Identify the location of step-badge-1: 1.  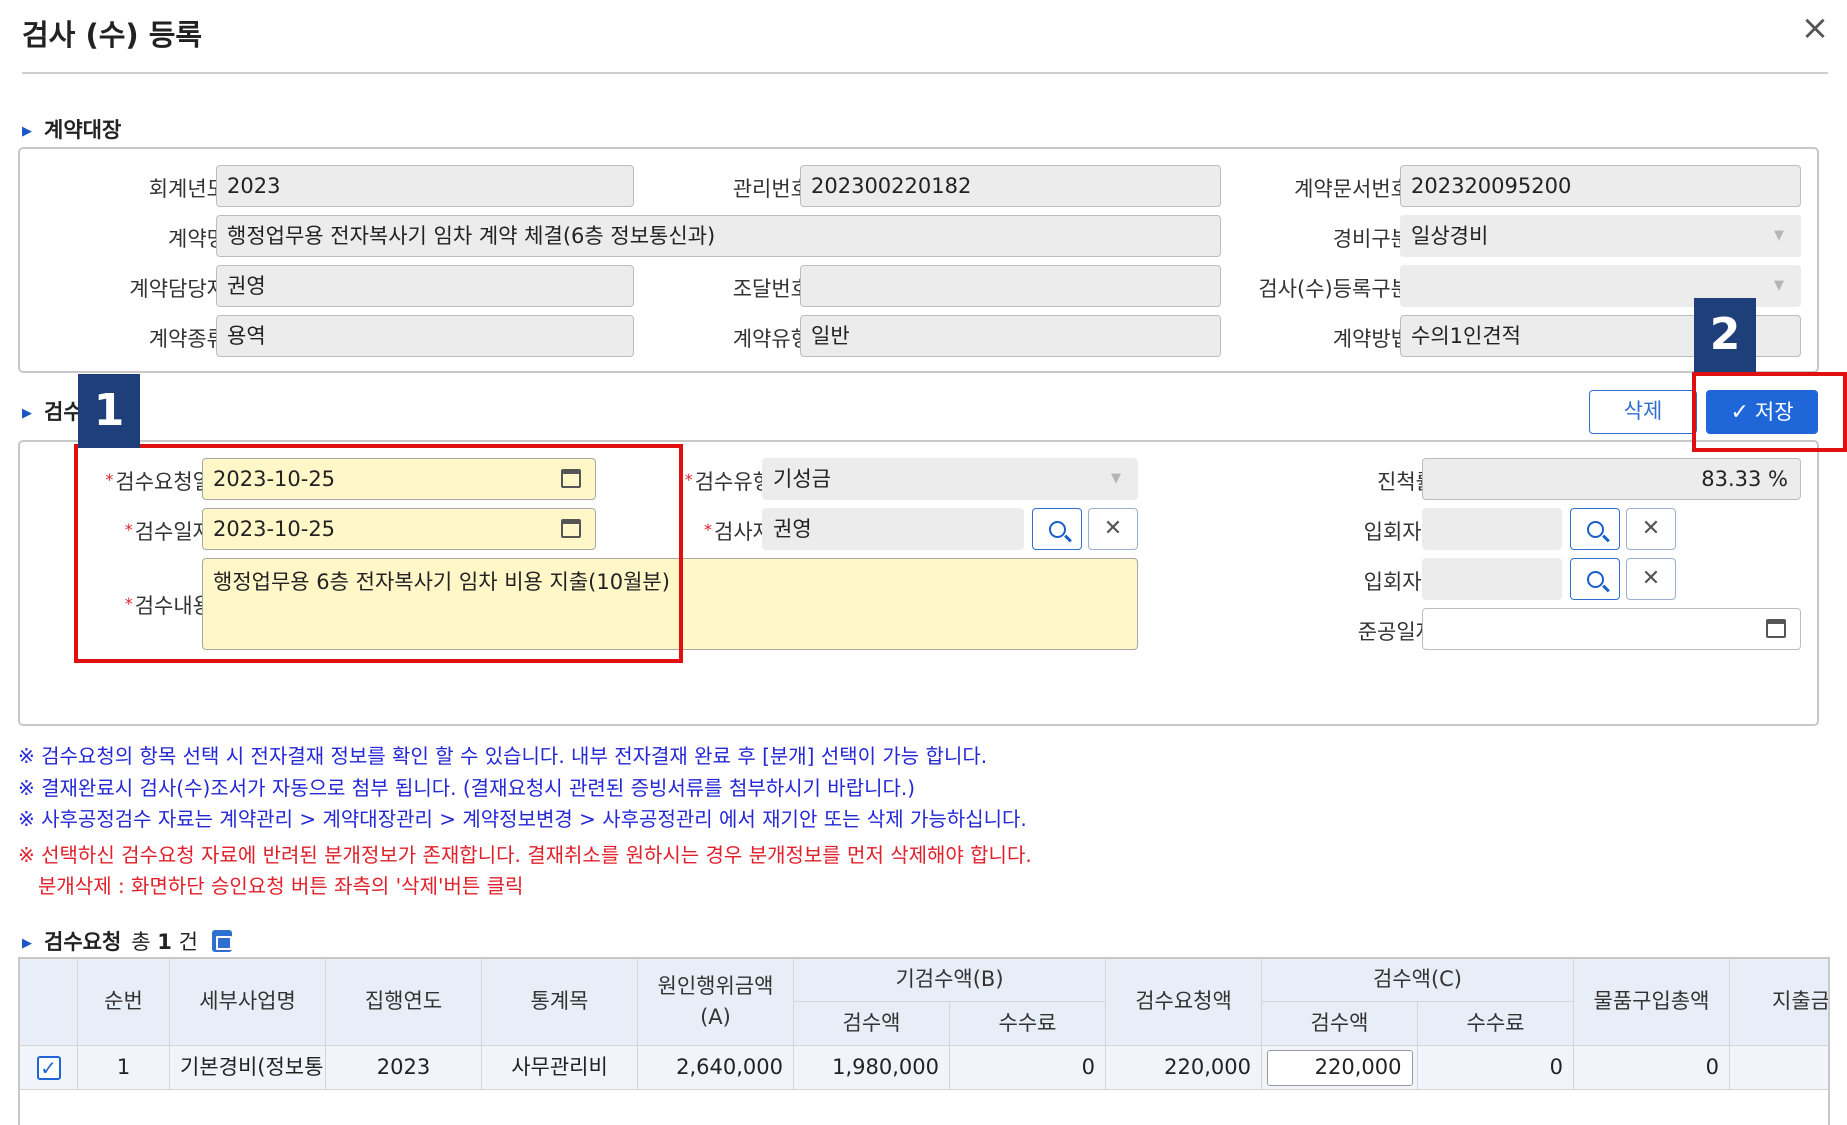
(109, 411).